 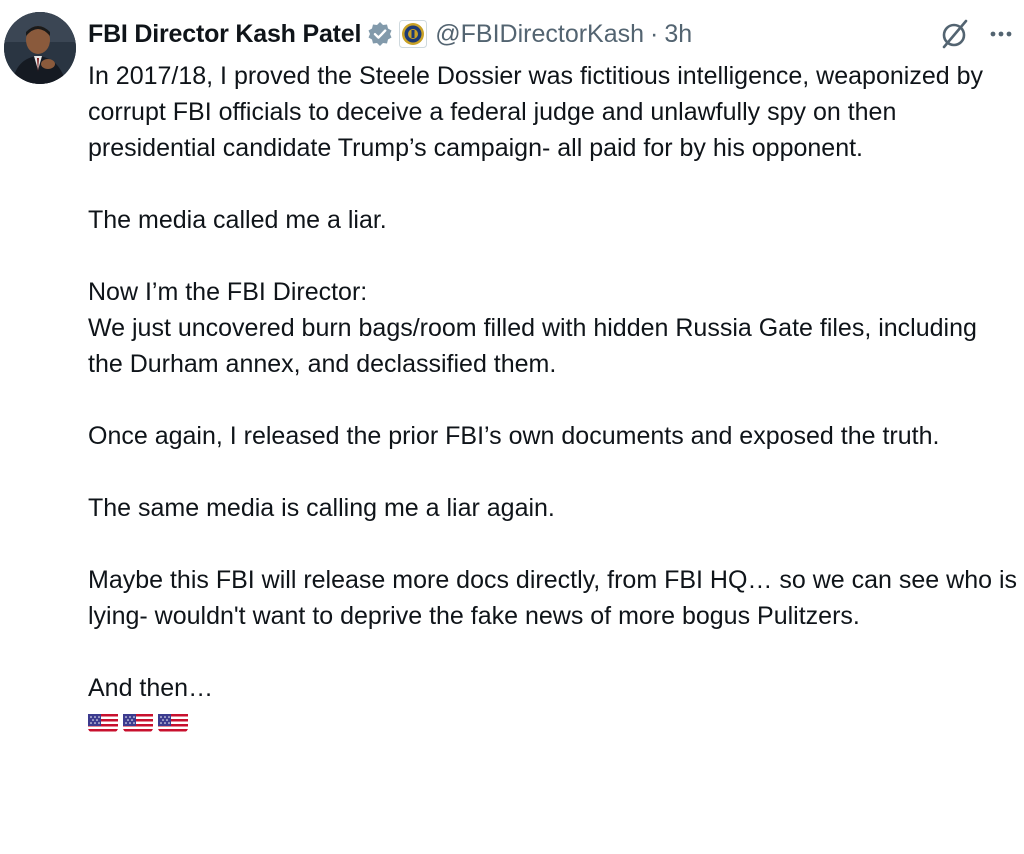 I want to click on avatar, so click(x=40, y=48).